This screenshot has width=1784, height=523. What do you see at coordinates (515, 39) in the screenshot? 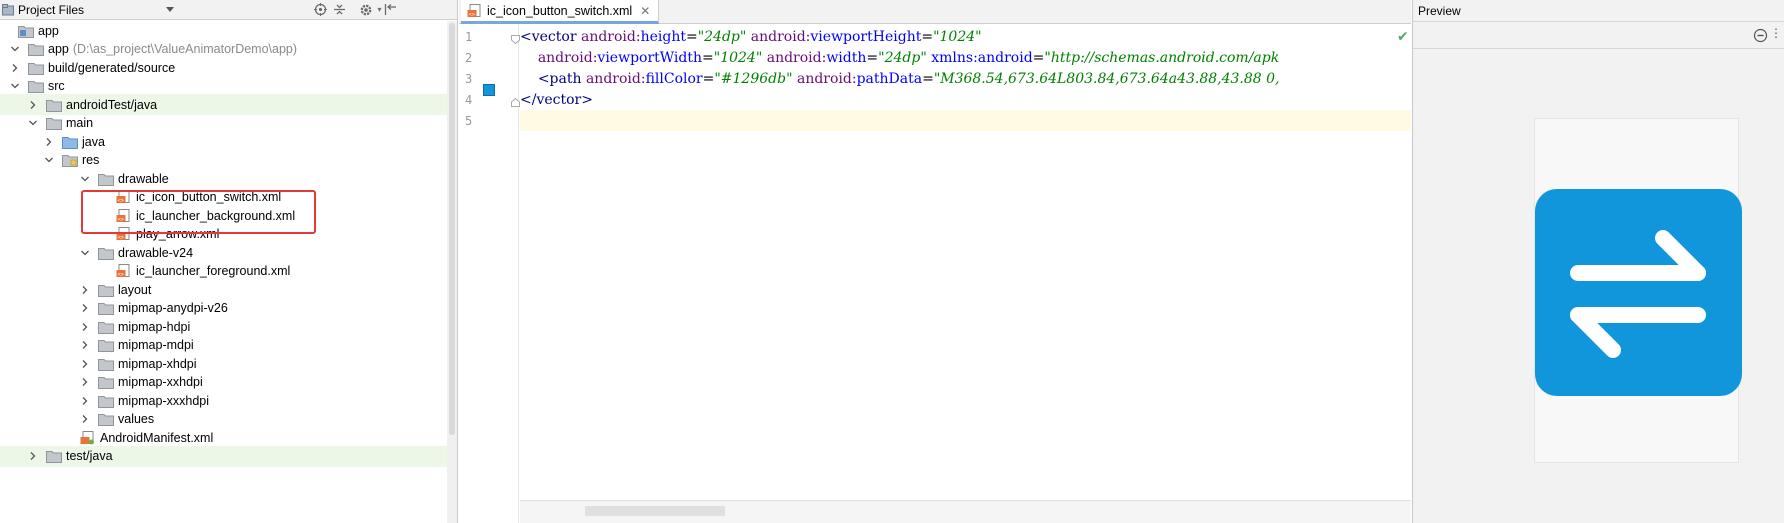
I see `fold-open-icon` at bounding box center [515, 39].